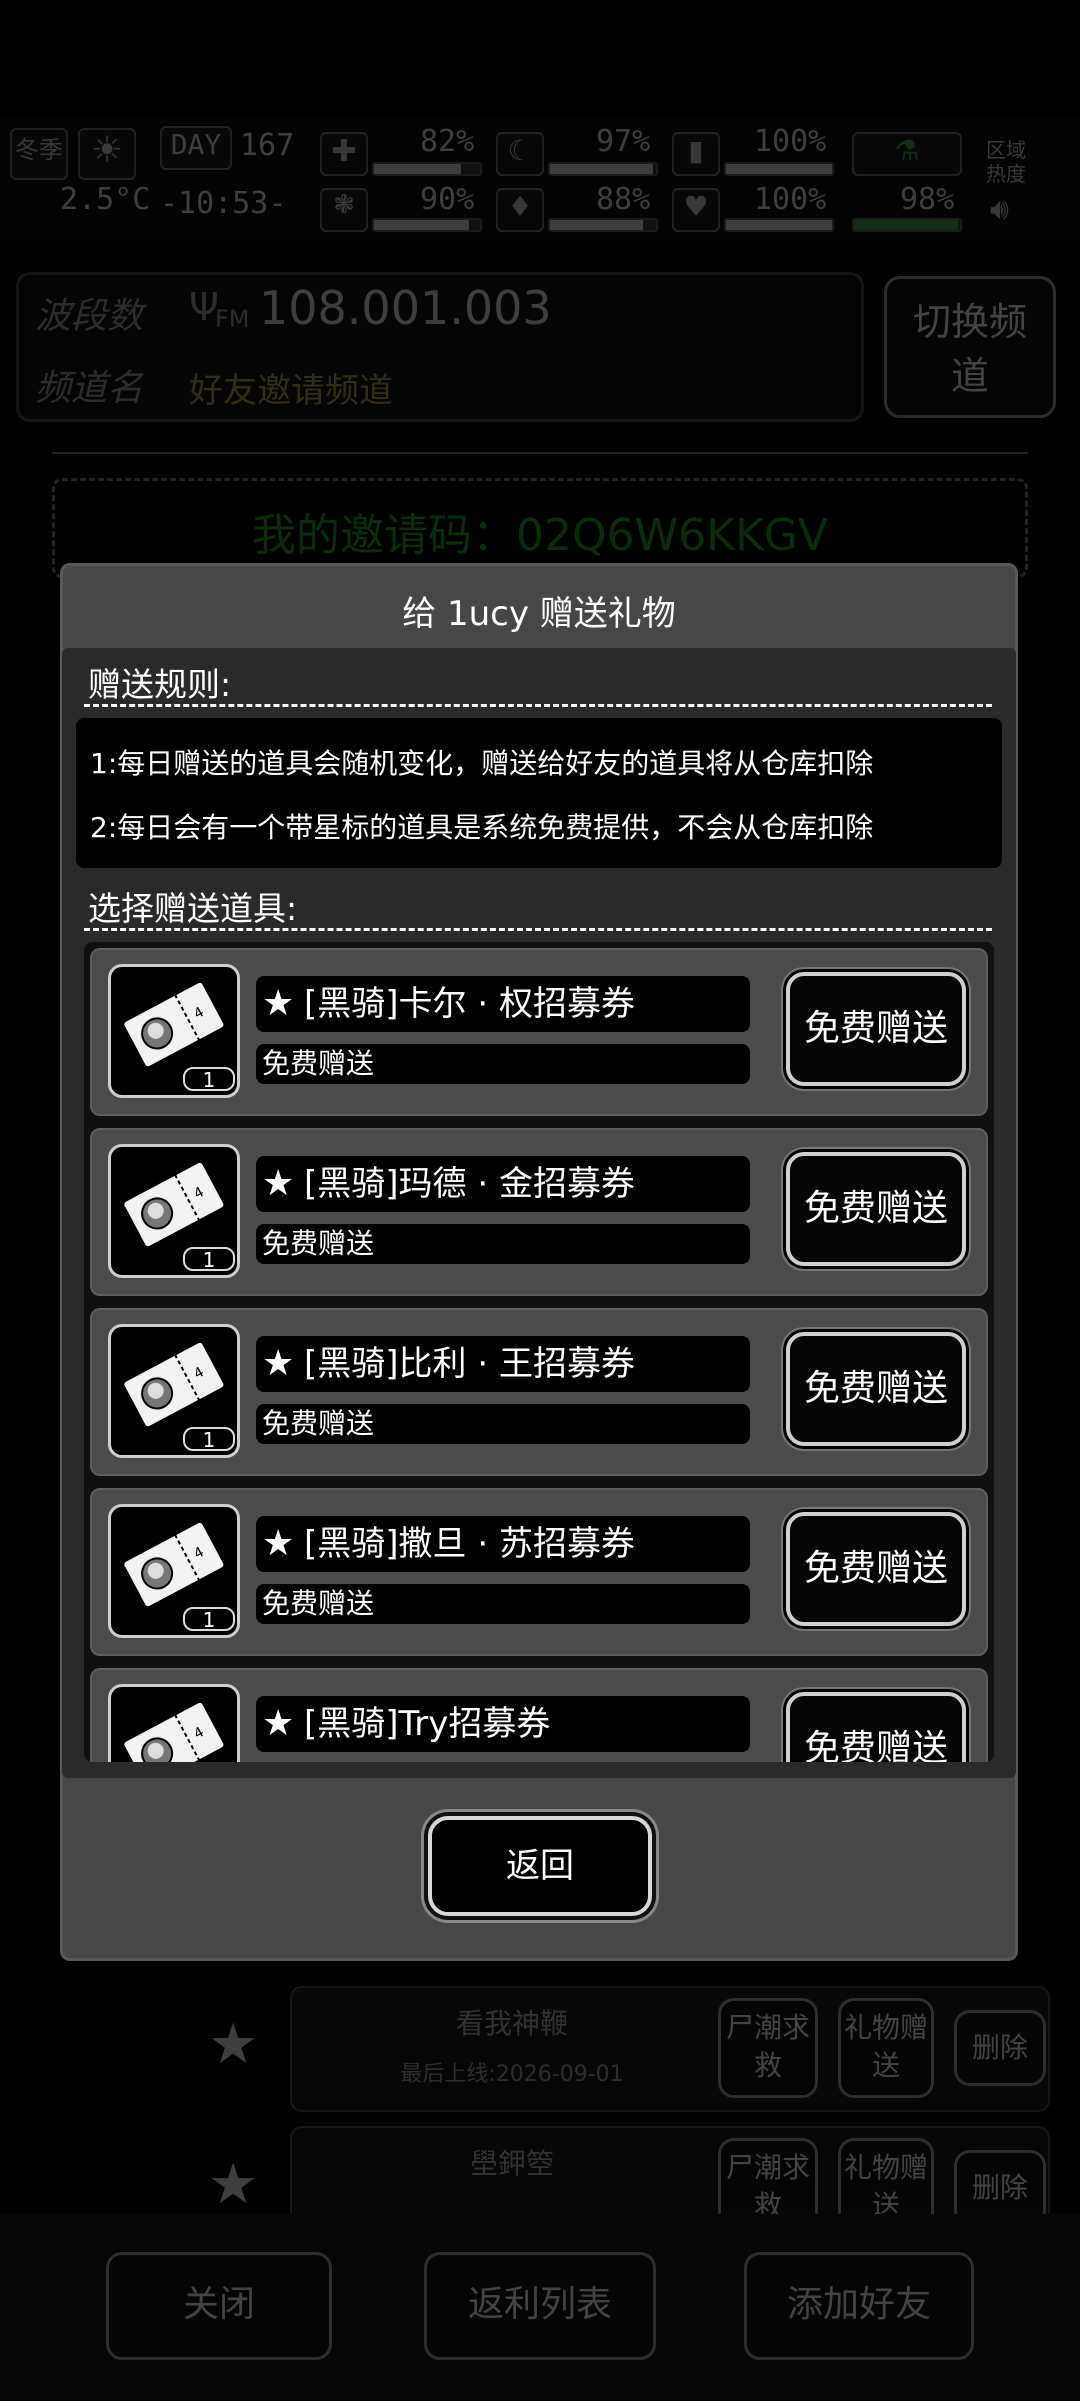 The width and height of the screenshot is (1080, 2401). What do you see at coordinates (970, 347) in the screenshot?
I see `switch-channel-button: 切换频道` at bounding box center [970, 347].